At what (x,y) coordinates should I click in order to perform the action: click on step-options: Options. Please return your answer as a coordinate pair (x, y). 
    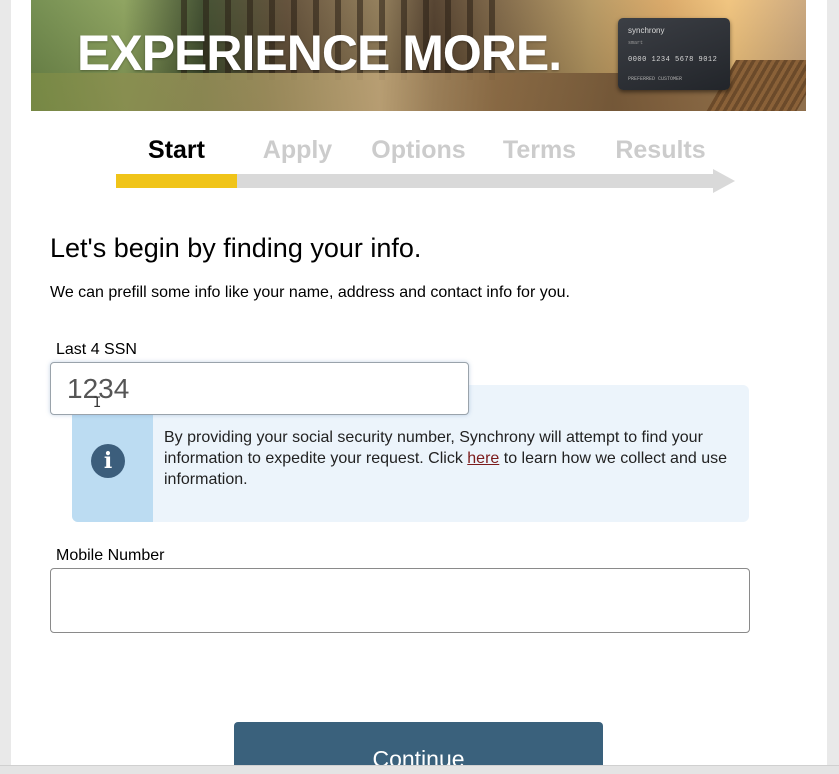
    Looking at the image, I should click on (418, 150).